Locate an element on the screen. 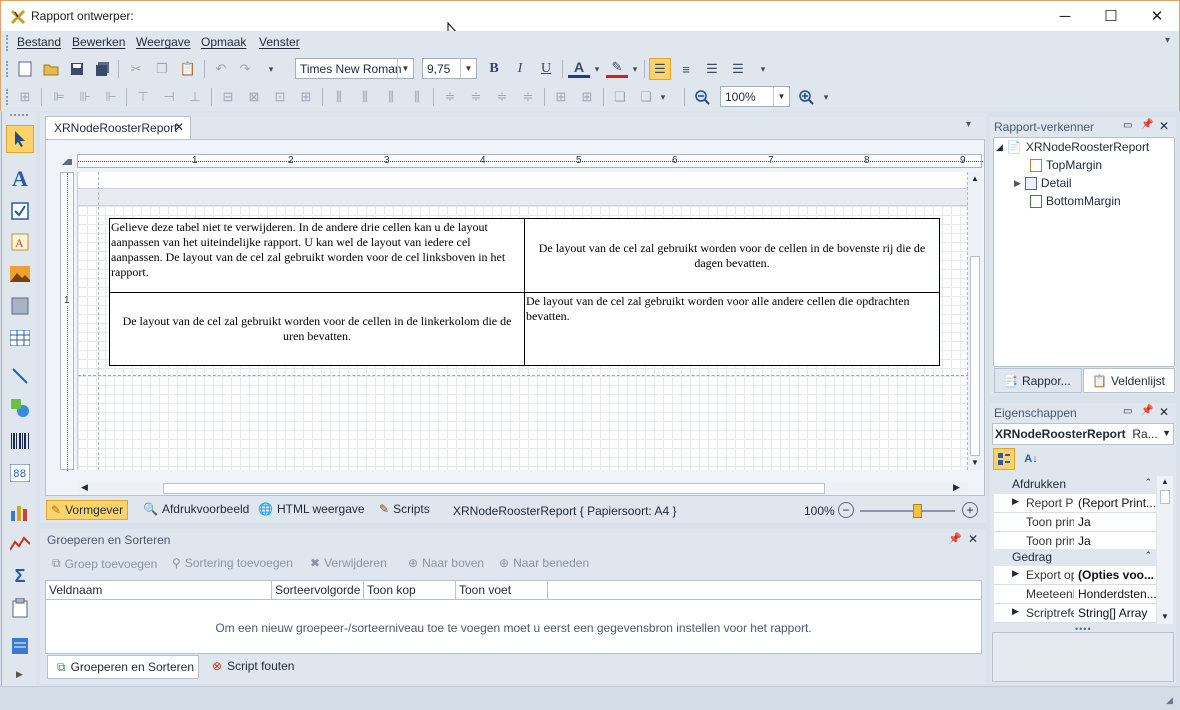 This screenshot has width=1180, height=710. scroll-up-icon: ▲ is located at coordinates (1165, 481).